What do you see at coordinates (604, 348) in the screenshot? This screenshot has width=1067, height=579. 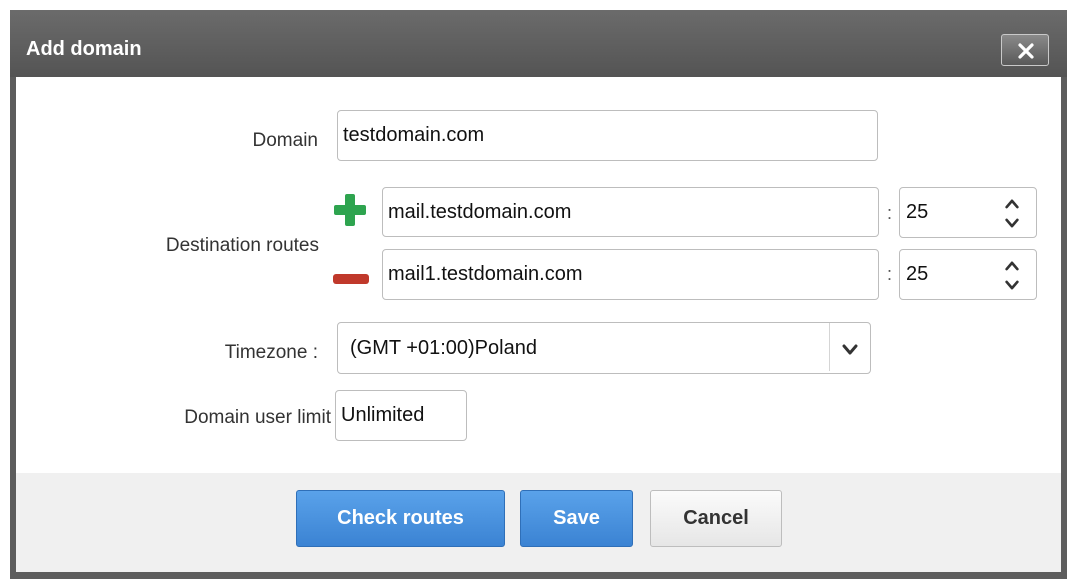 I see `timezone-select: (GMT +01:00)Poland` at bounding box center [604, 348].